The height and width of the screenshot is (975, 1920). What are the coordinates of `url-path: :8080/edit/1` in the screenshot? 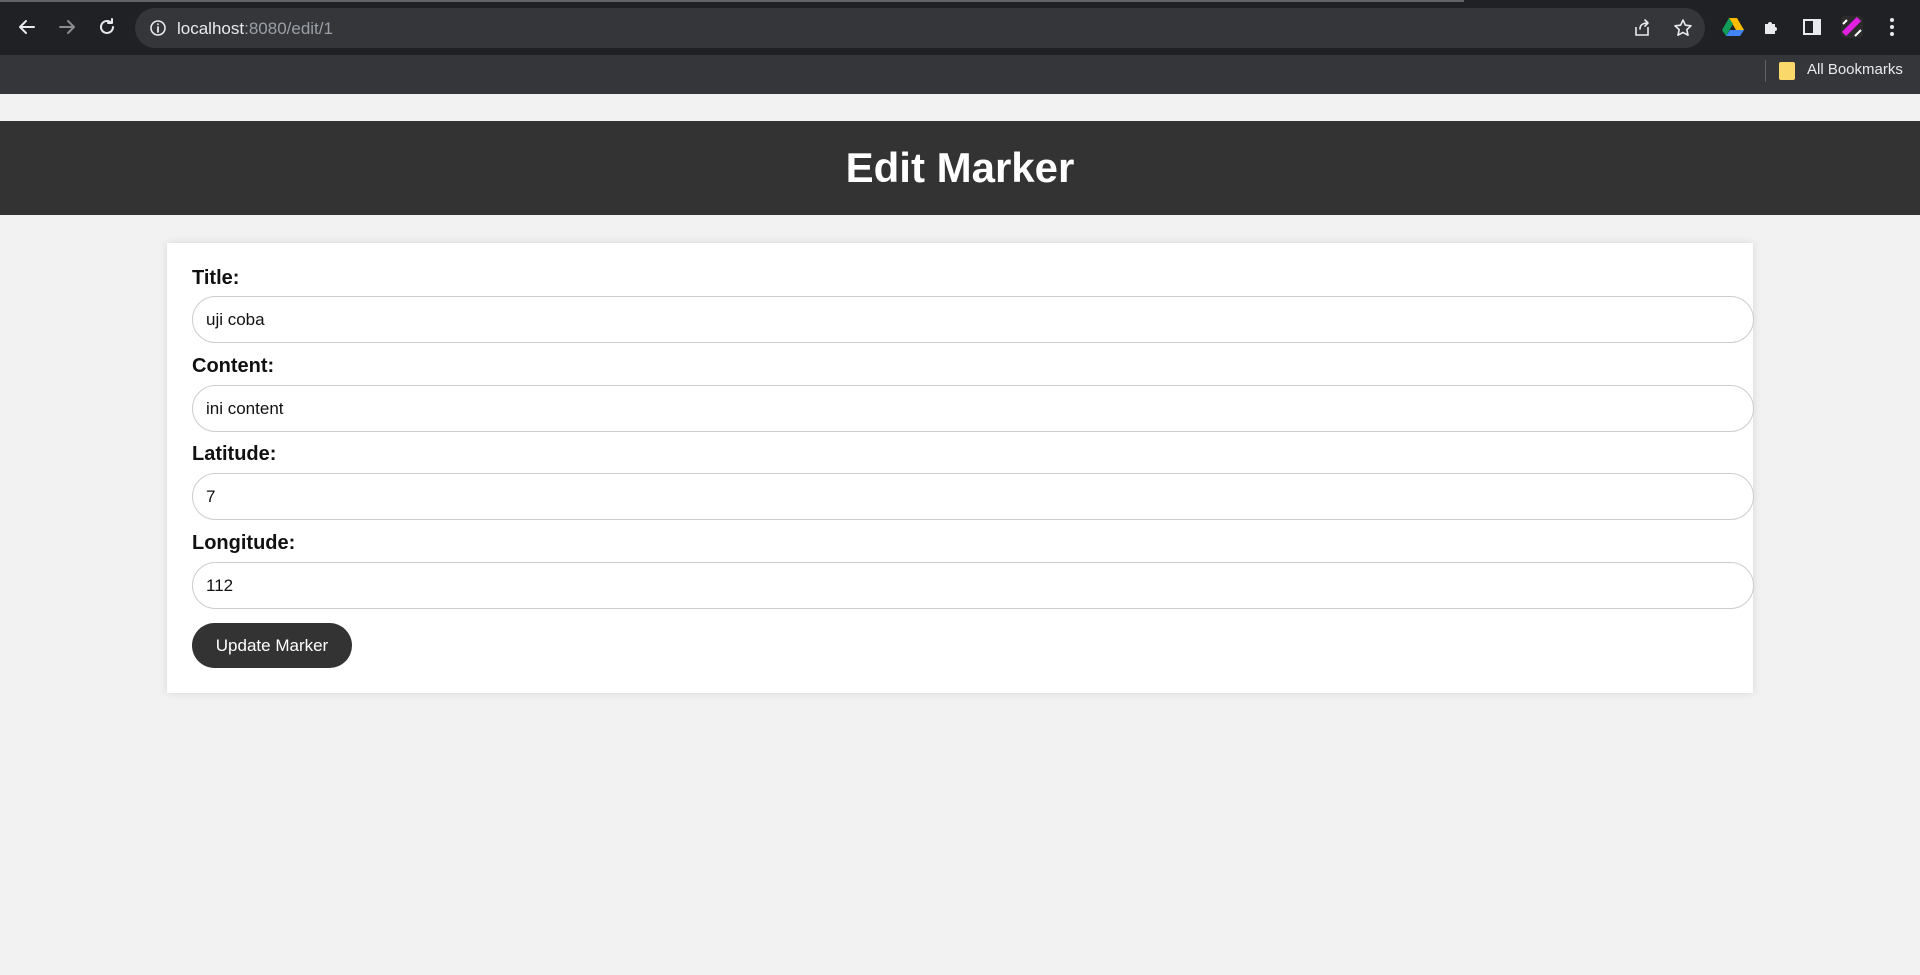 It's located at (288, 28).